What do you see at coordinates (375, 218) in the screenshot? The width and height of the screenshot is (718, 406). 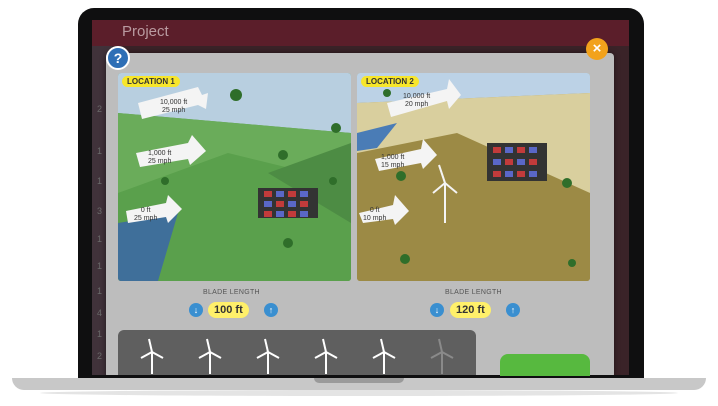 I see `arrow-speed: 10 mph` at bounding box center [375, 218].